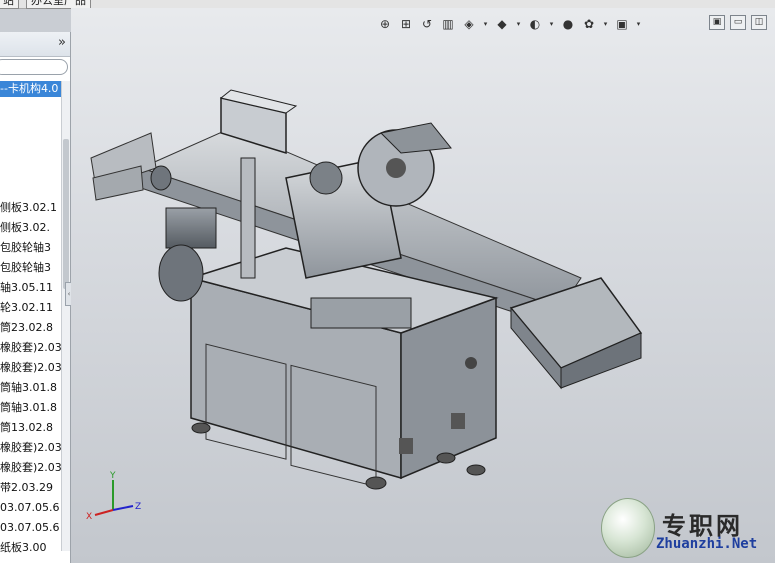  What do you see at coordinates (717, 22) in the screenshot?
I see `tile-icon: ▣` at bounding box center [717, 22].